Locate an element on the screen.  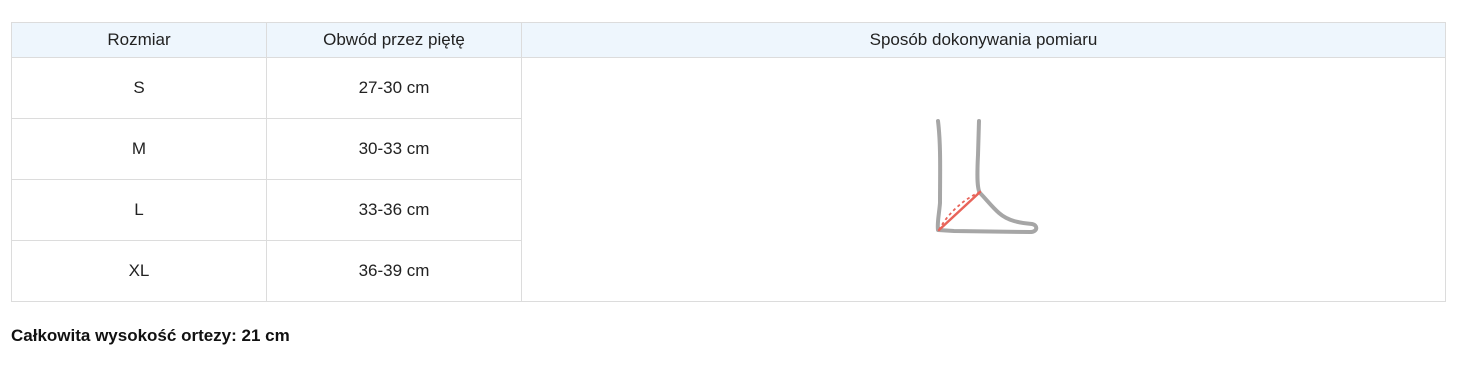
header-circumference: Obwód przez piętę is located at coordinates (394, 40).